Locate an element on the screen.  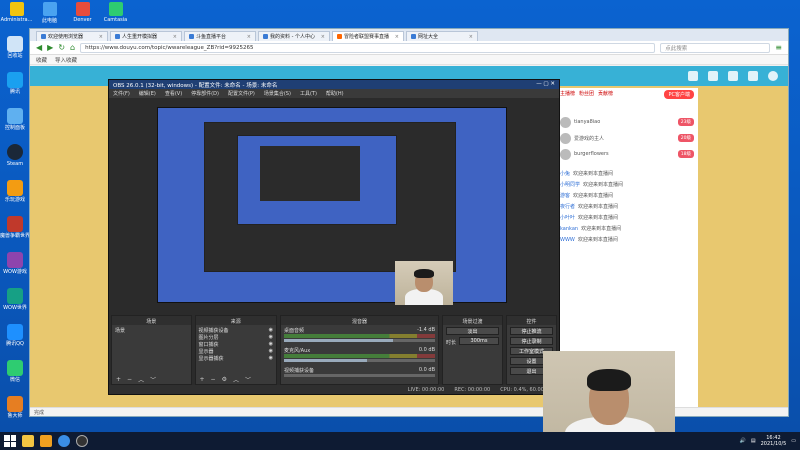
search-input: 点此搜索 is located at coordinates (715, 47).